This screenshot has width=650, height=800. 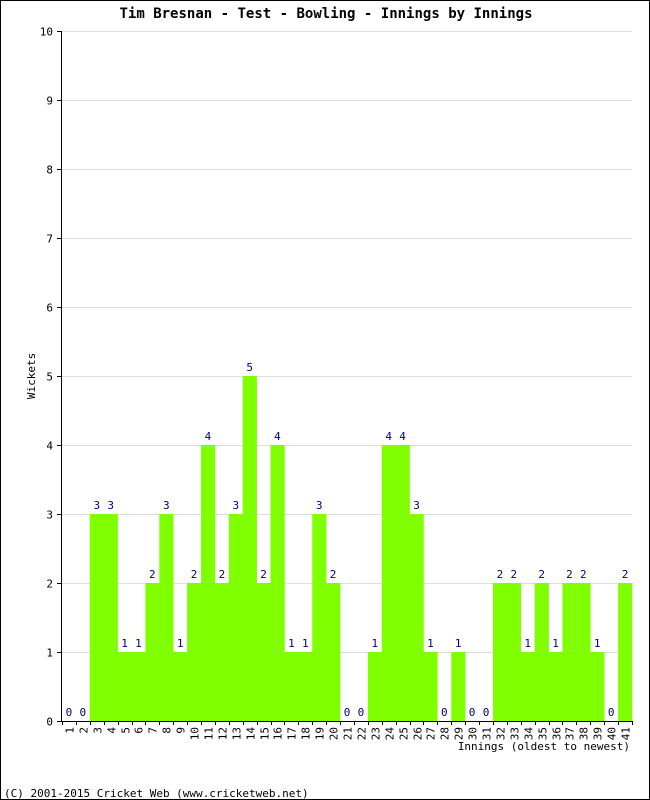 I want to click on x-tick-label: 9, so click(x=181, y=730).